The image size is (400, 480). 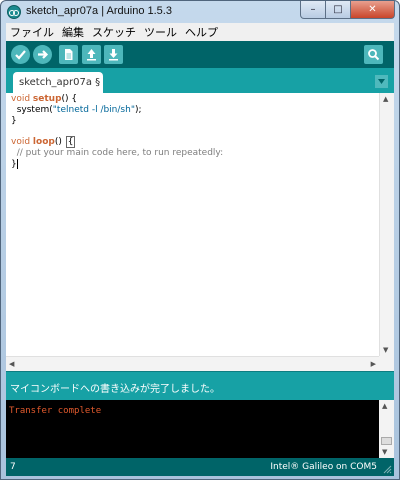 What do you see at coordinates (70, 142) in the screenshot?
I see `matched-bracket: {` at bounding box center [70, 142].